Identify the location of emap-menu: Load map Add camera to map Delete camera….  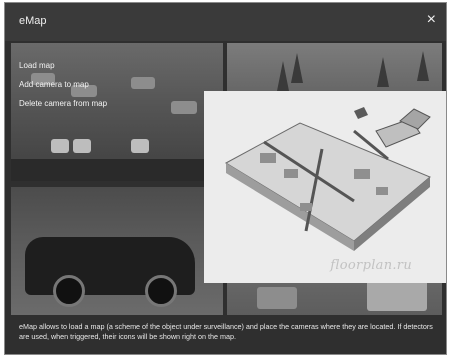
(63, 89).